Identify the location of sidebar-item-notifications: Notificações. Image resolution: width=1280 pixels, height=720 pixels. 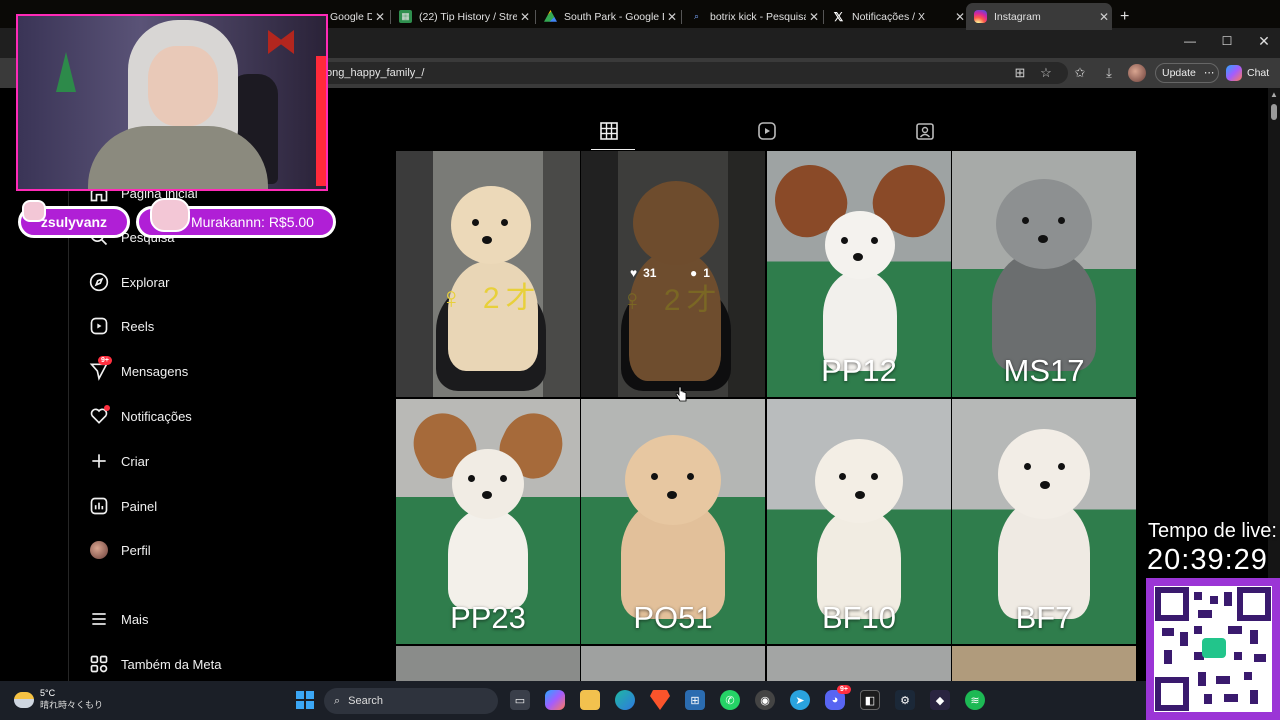
(140, 416).